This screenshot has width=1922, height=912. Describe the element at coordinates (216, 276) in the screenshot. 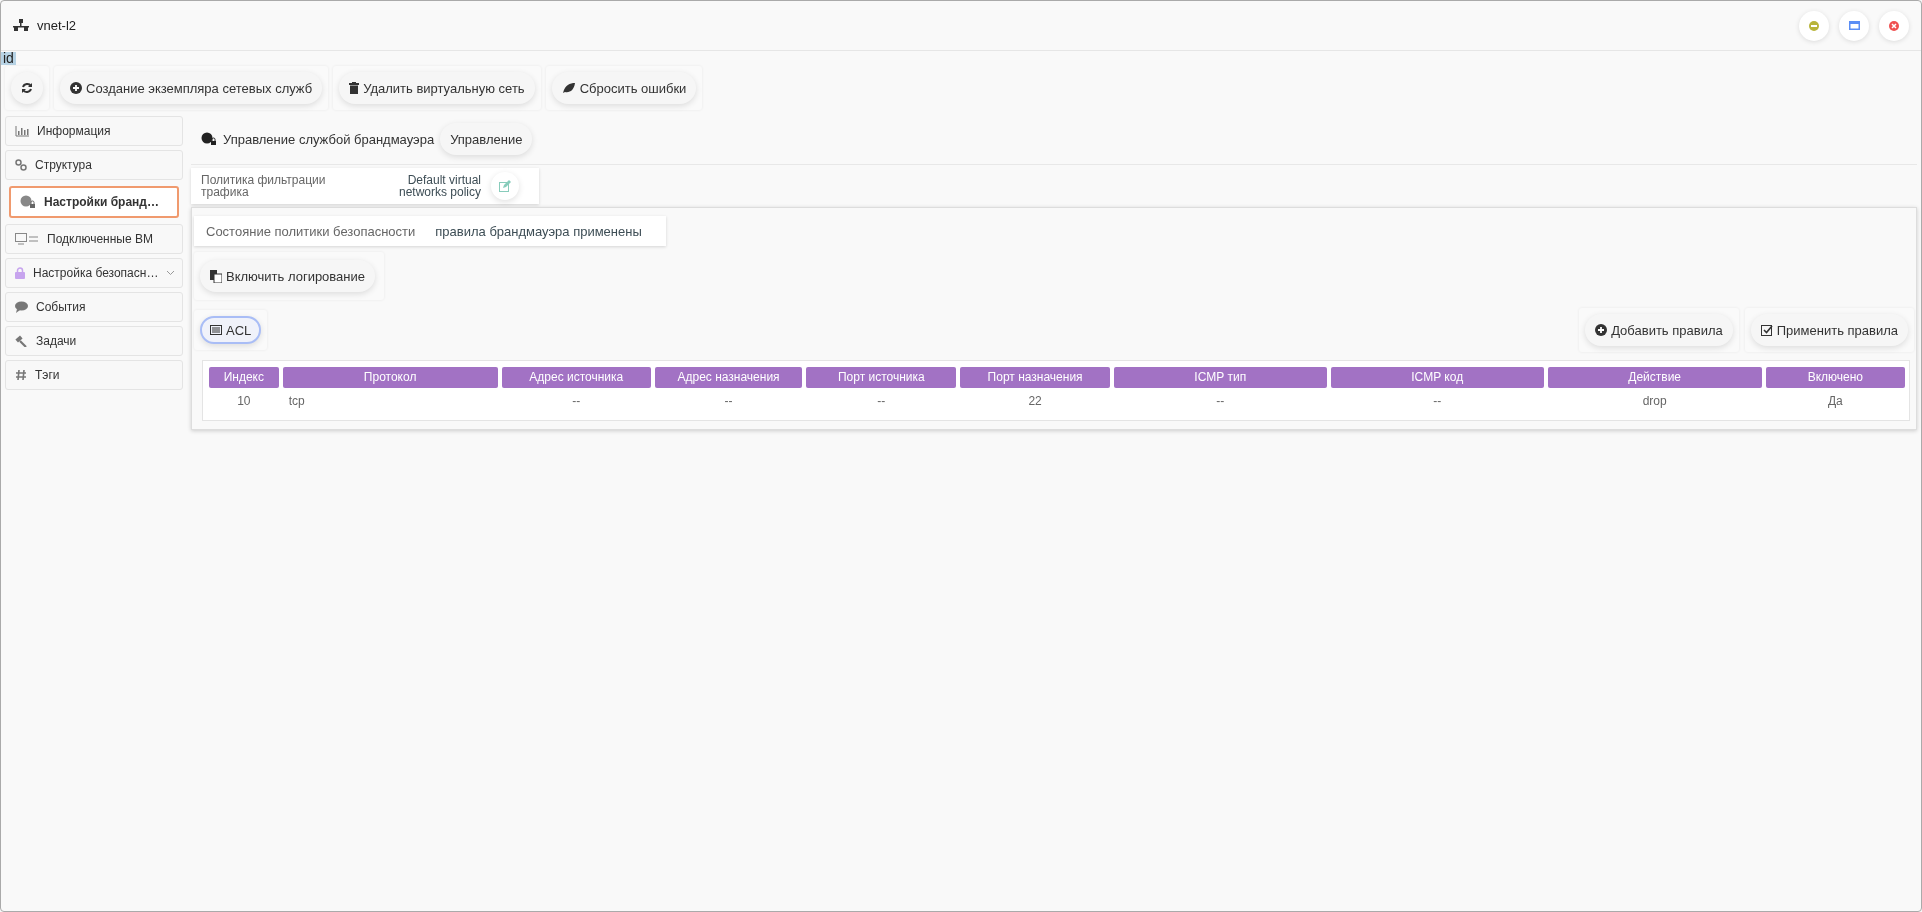

I see `clipboard-icon` at that location.